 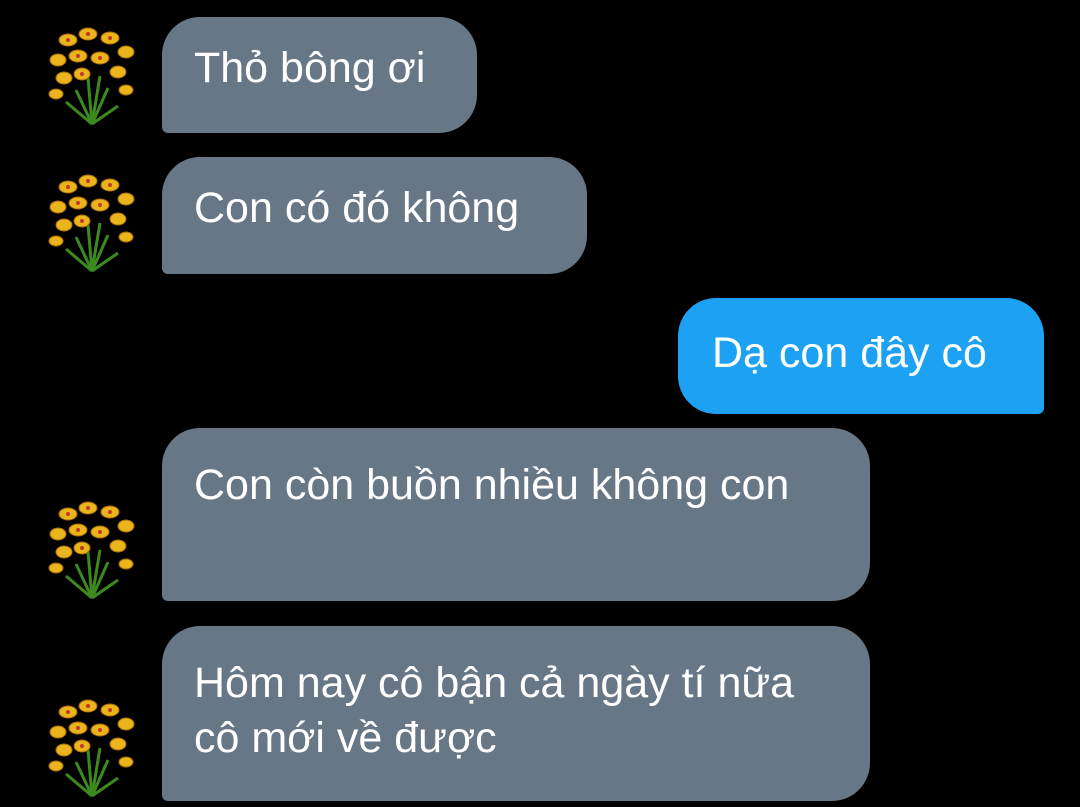 What do you see at coordinates (357, 208) in the screenshot?
I see `message-text: Con có đó không` at bounding box center [357, 208].